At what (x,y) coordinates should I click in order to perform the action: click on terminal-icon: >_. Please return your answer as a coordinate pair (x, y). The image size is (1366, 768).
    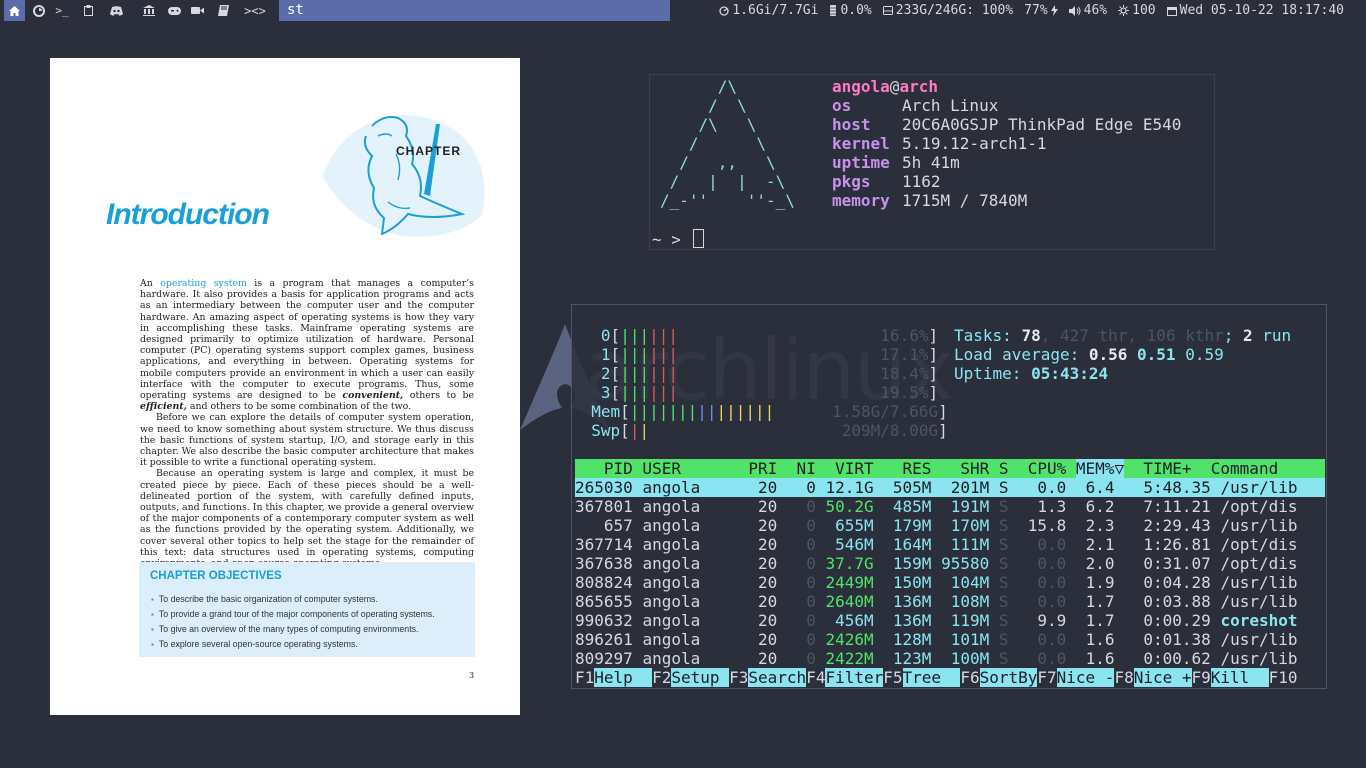
    Looking at the image, I should click on (62, 10).